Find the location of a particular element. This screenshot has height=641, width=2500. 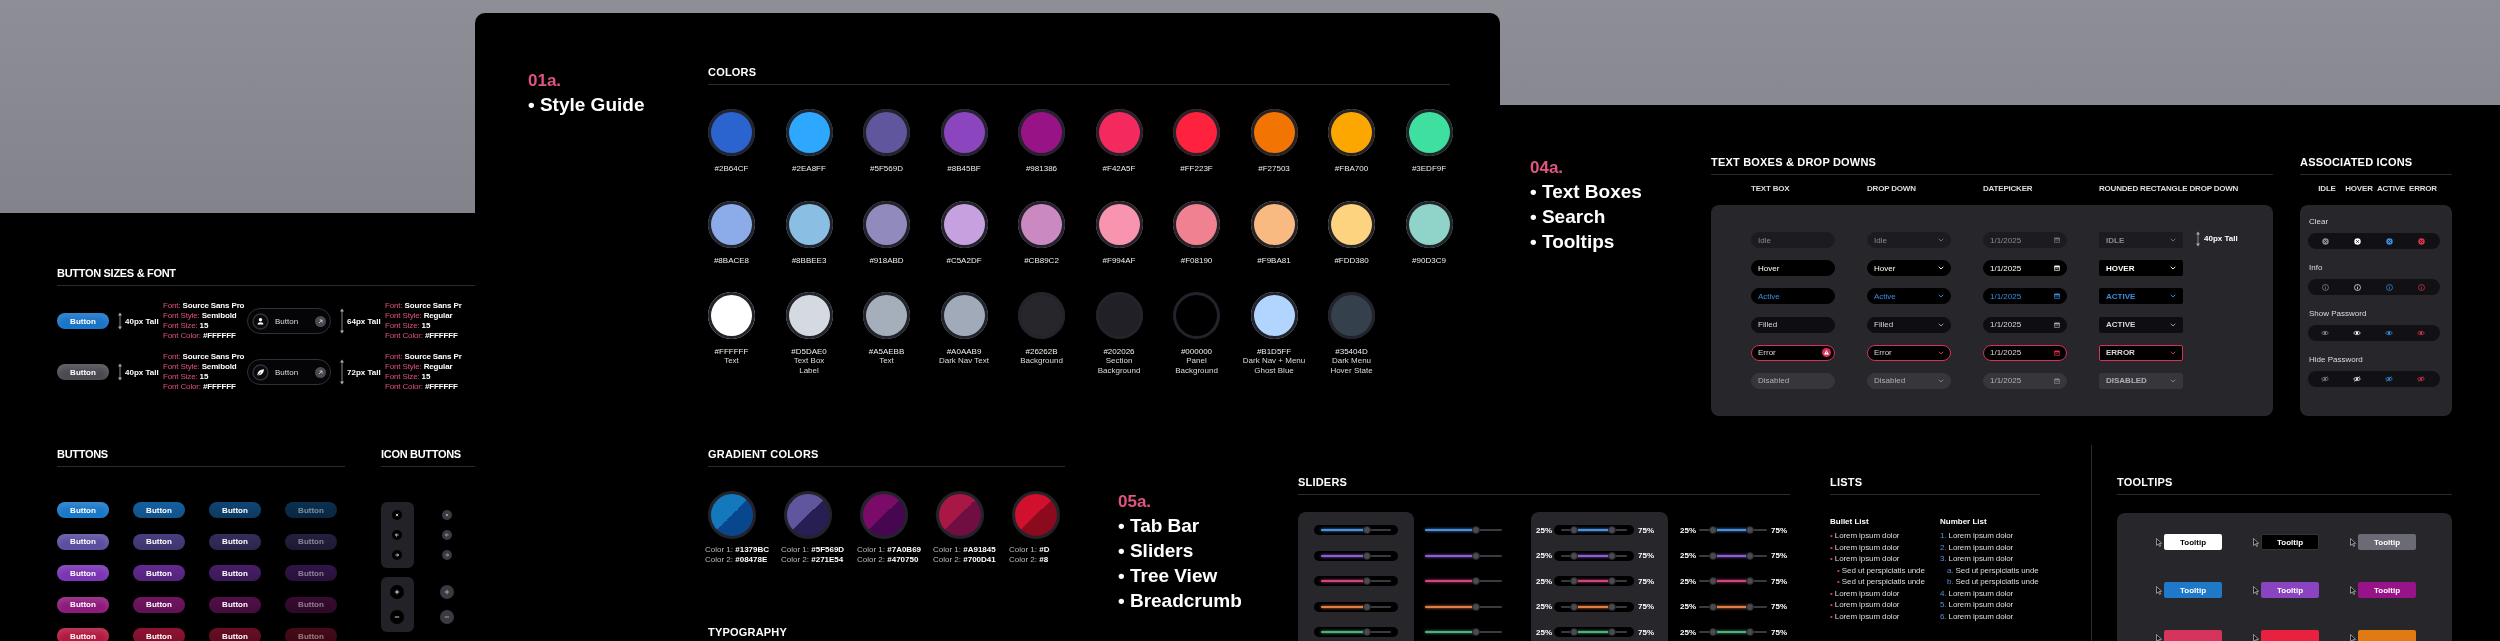

dropdown: DISABLED is located at coordinates (2141, 380).